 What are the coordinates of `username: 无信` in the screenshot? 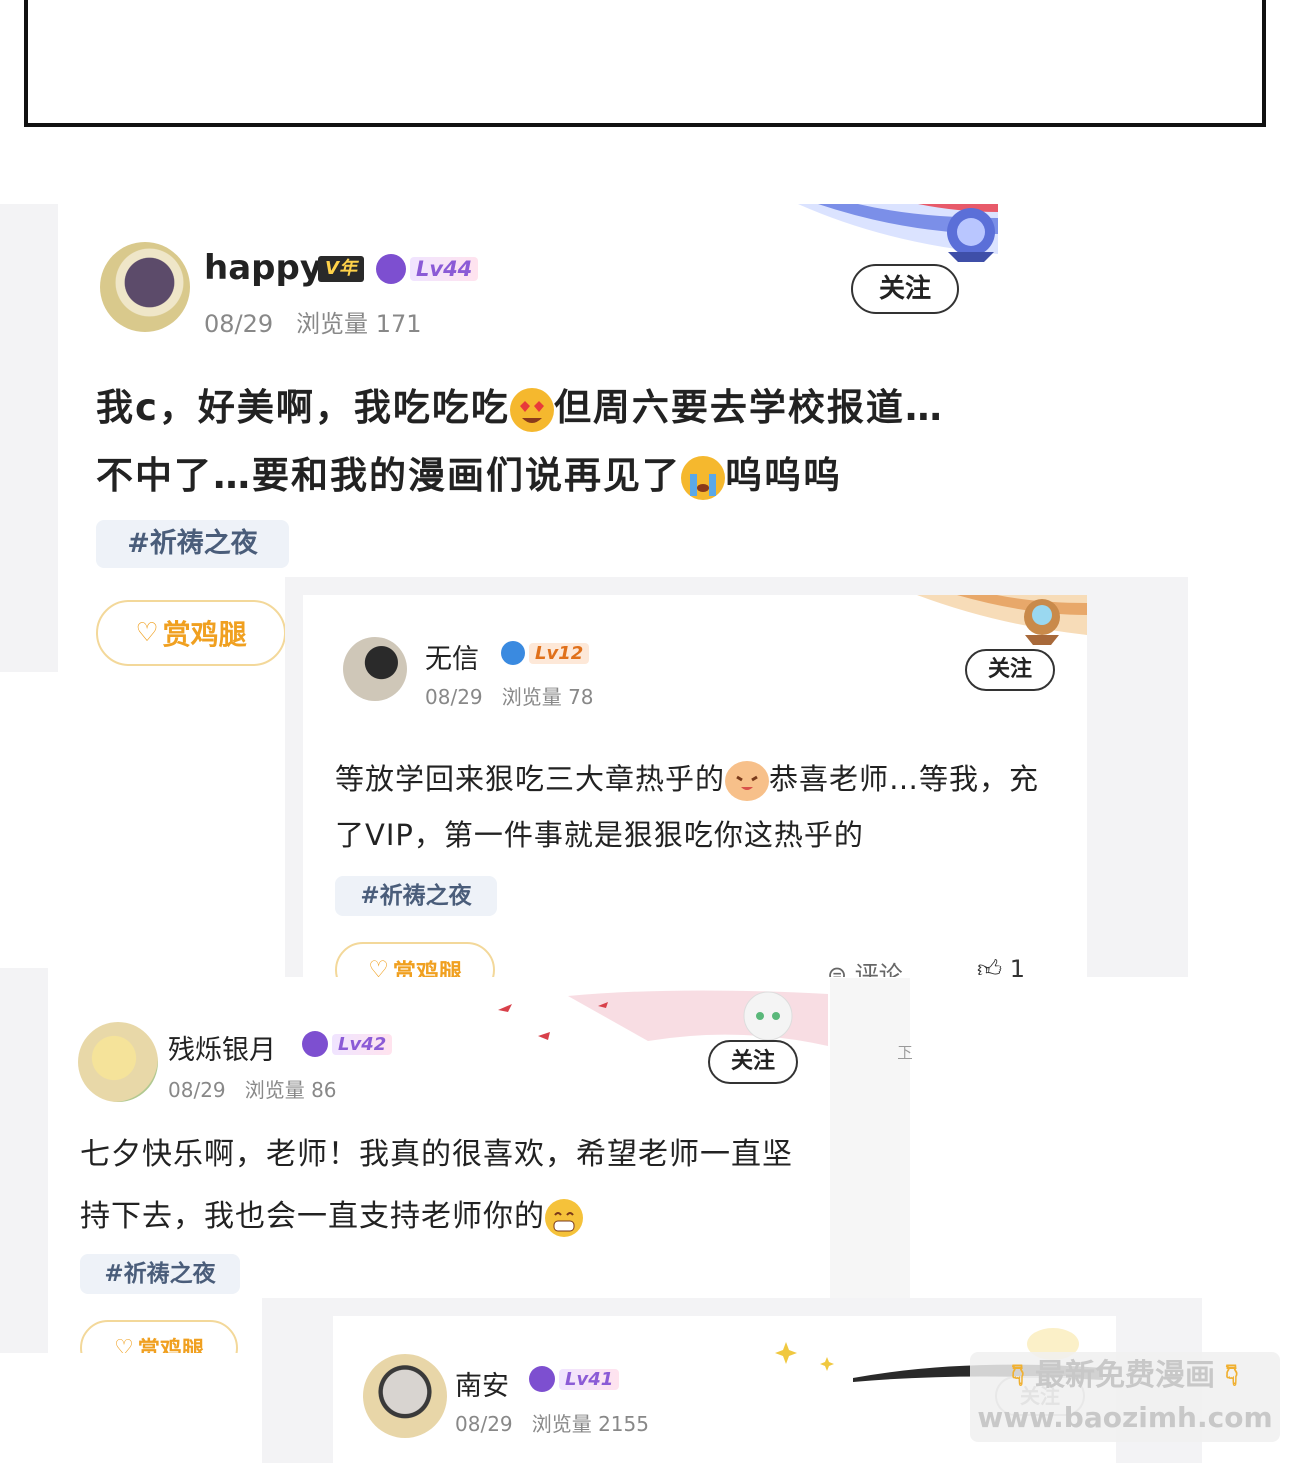 It's located at (452, 656).